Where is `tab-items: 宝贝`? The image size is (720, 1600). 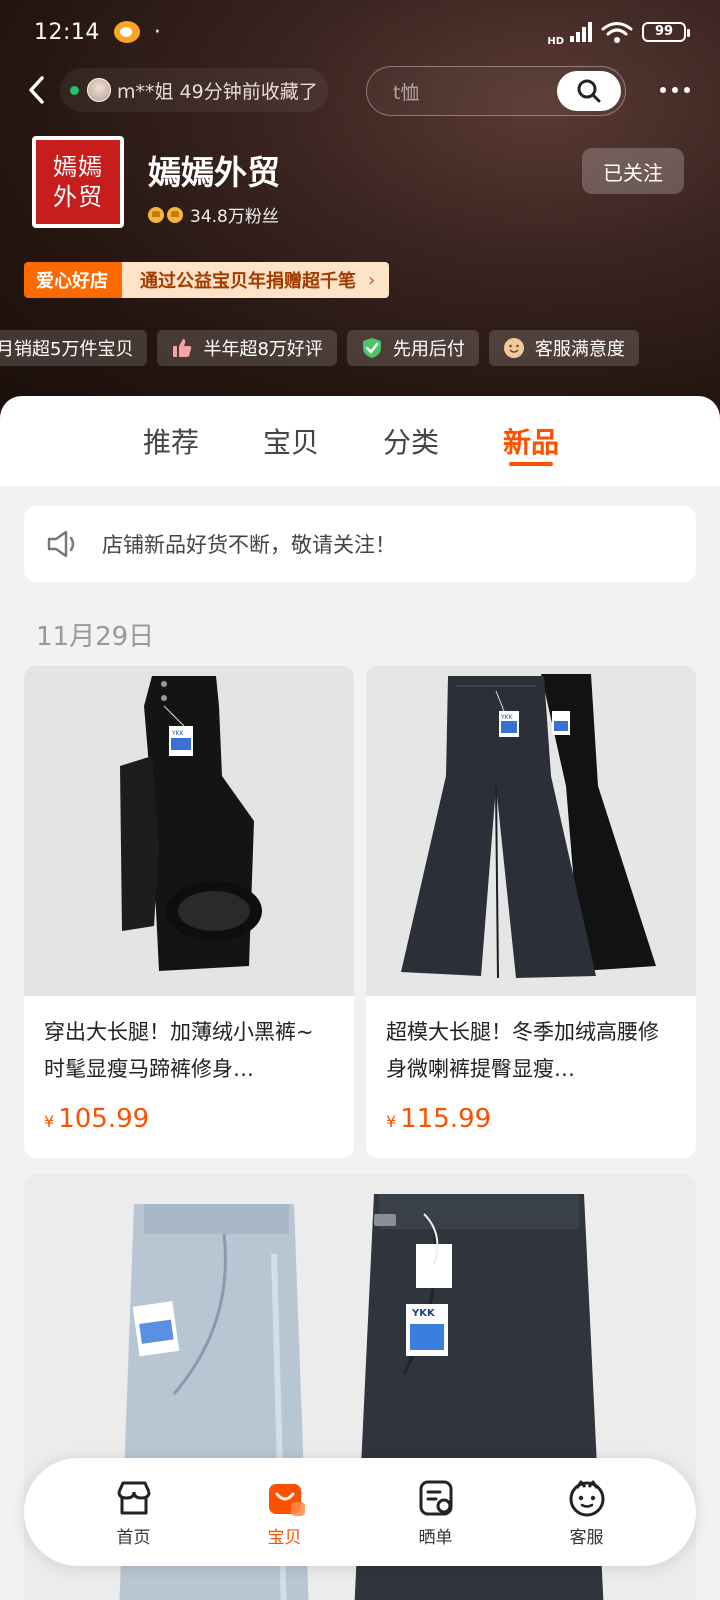
tab-items: 宝贝 is located at coordinates (291, 441).